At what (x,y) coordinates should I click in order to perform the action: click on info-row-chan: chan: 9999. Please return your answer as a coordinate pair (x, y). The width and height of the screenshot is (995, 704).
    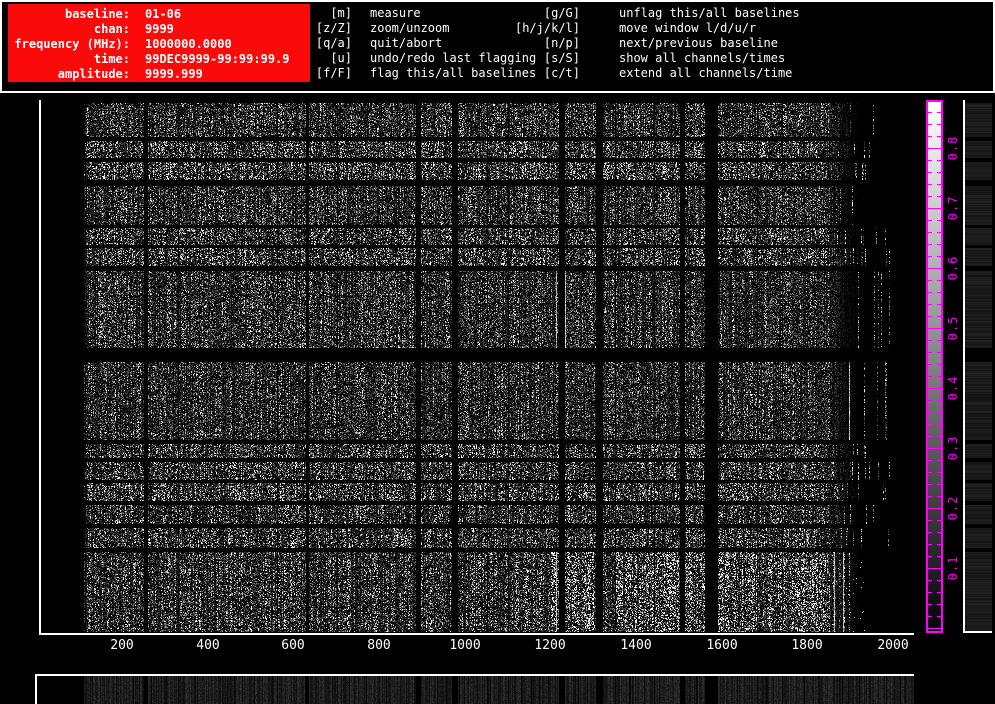
    Looking at the image, I should click on (159, 29).